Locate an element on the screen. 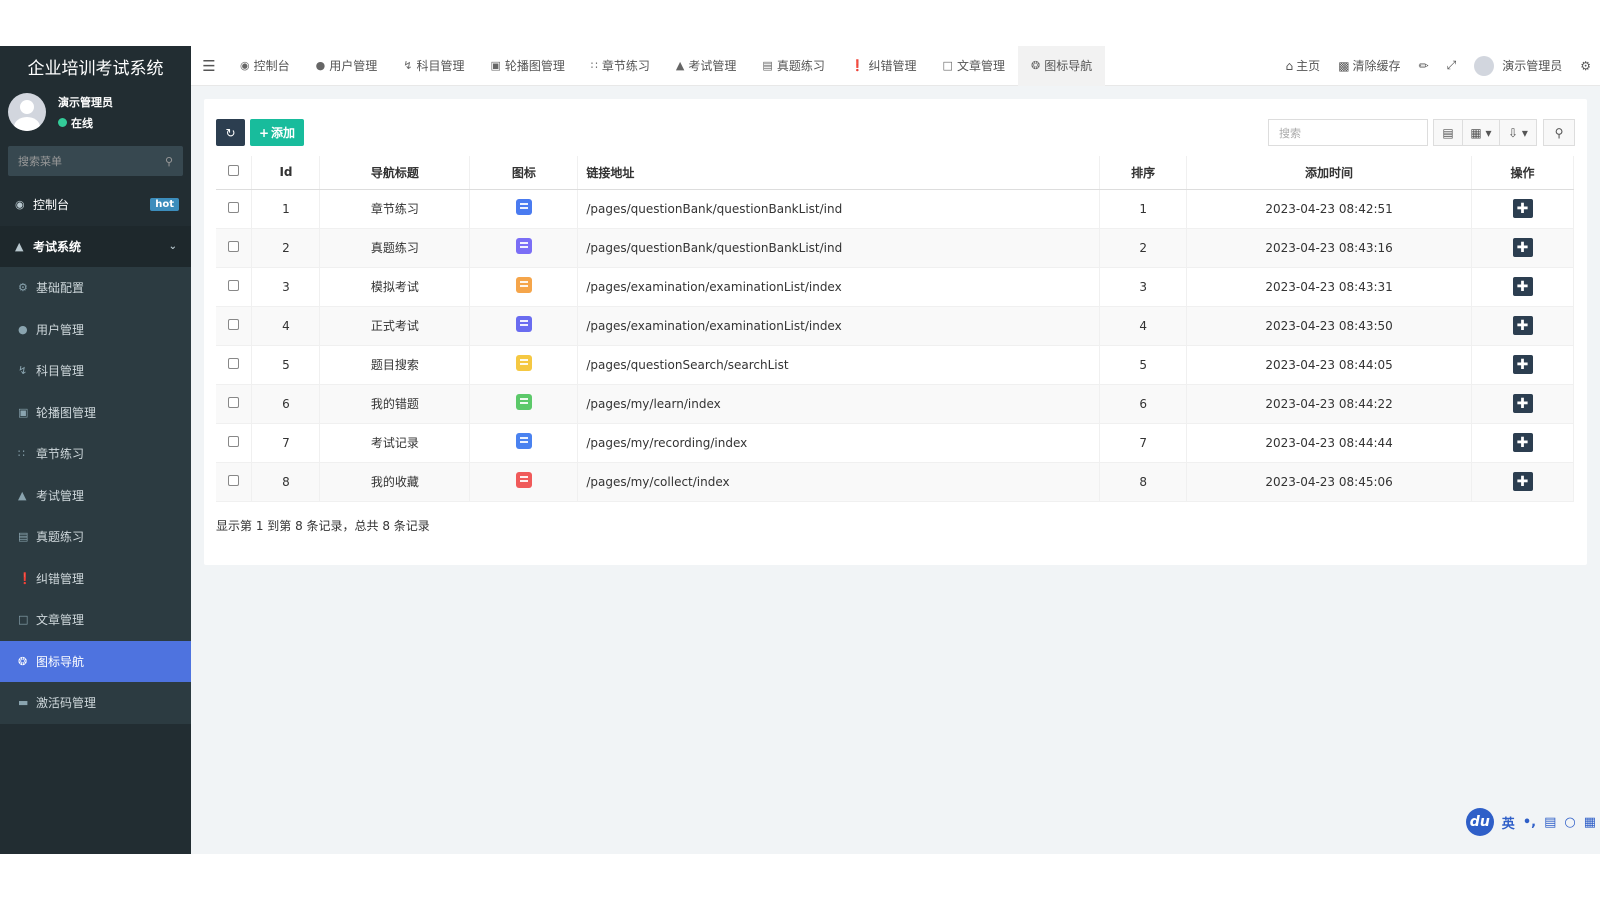 This screenshot has width=1600, height=900. refresh-button: ↻ is located at coordinates (230, 132).